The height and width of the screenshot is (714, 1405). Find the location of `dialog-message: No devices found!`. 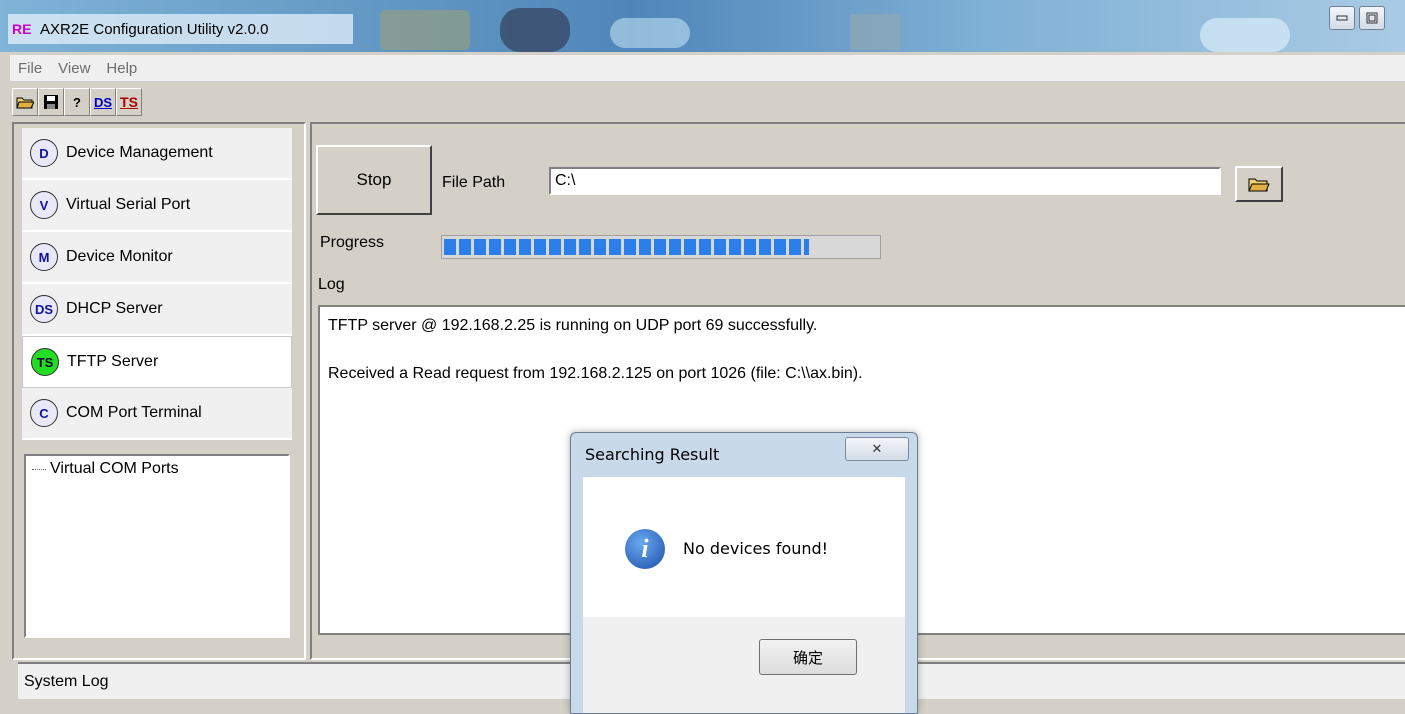

dialog-message: No devices found! is located at coordinates (756, 548).